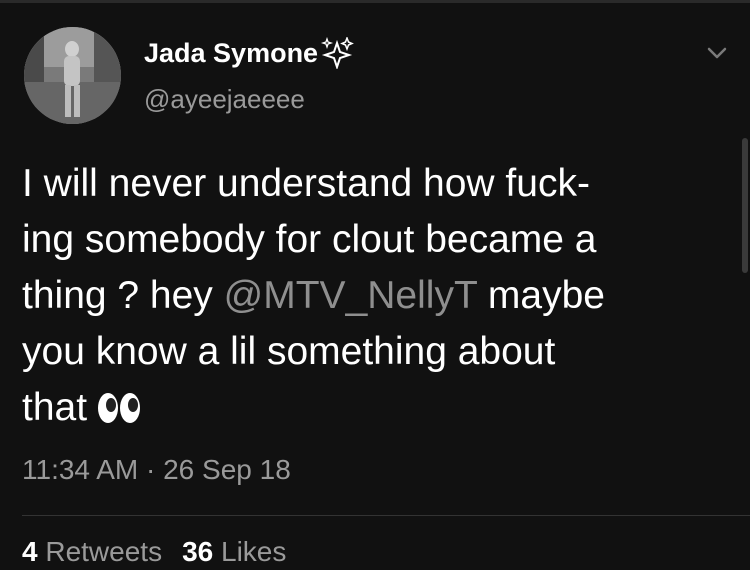 This screenshot has height=570, width=750. What do you see at coordinates (717, 53) in the screenshot?
I see `chevron-down-icon` at bounding box center [717, 53].